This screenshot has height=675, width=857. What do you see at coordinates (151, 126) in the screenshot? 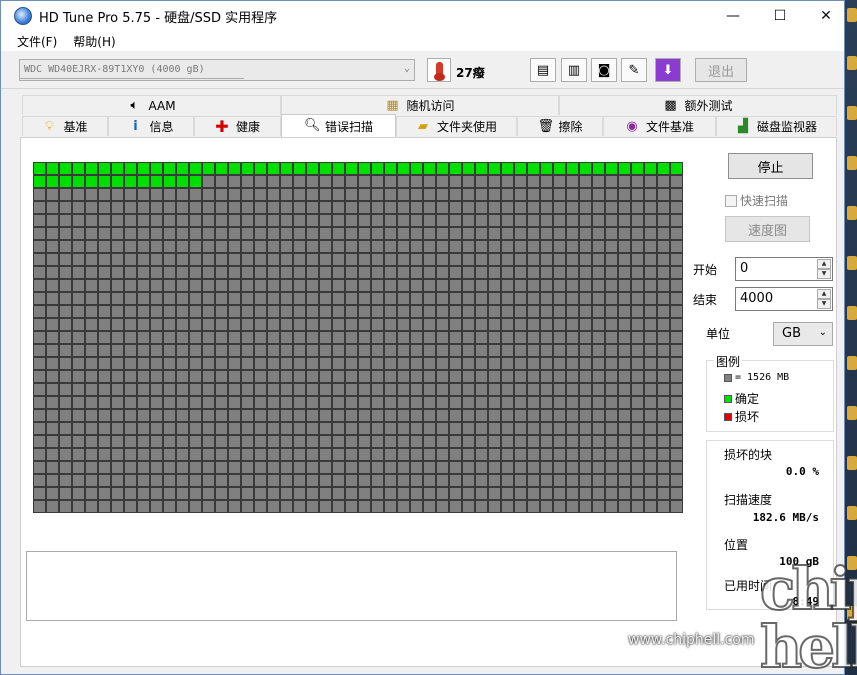
I see `tab-info: i 信息` at bounding box center [151, 126].